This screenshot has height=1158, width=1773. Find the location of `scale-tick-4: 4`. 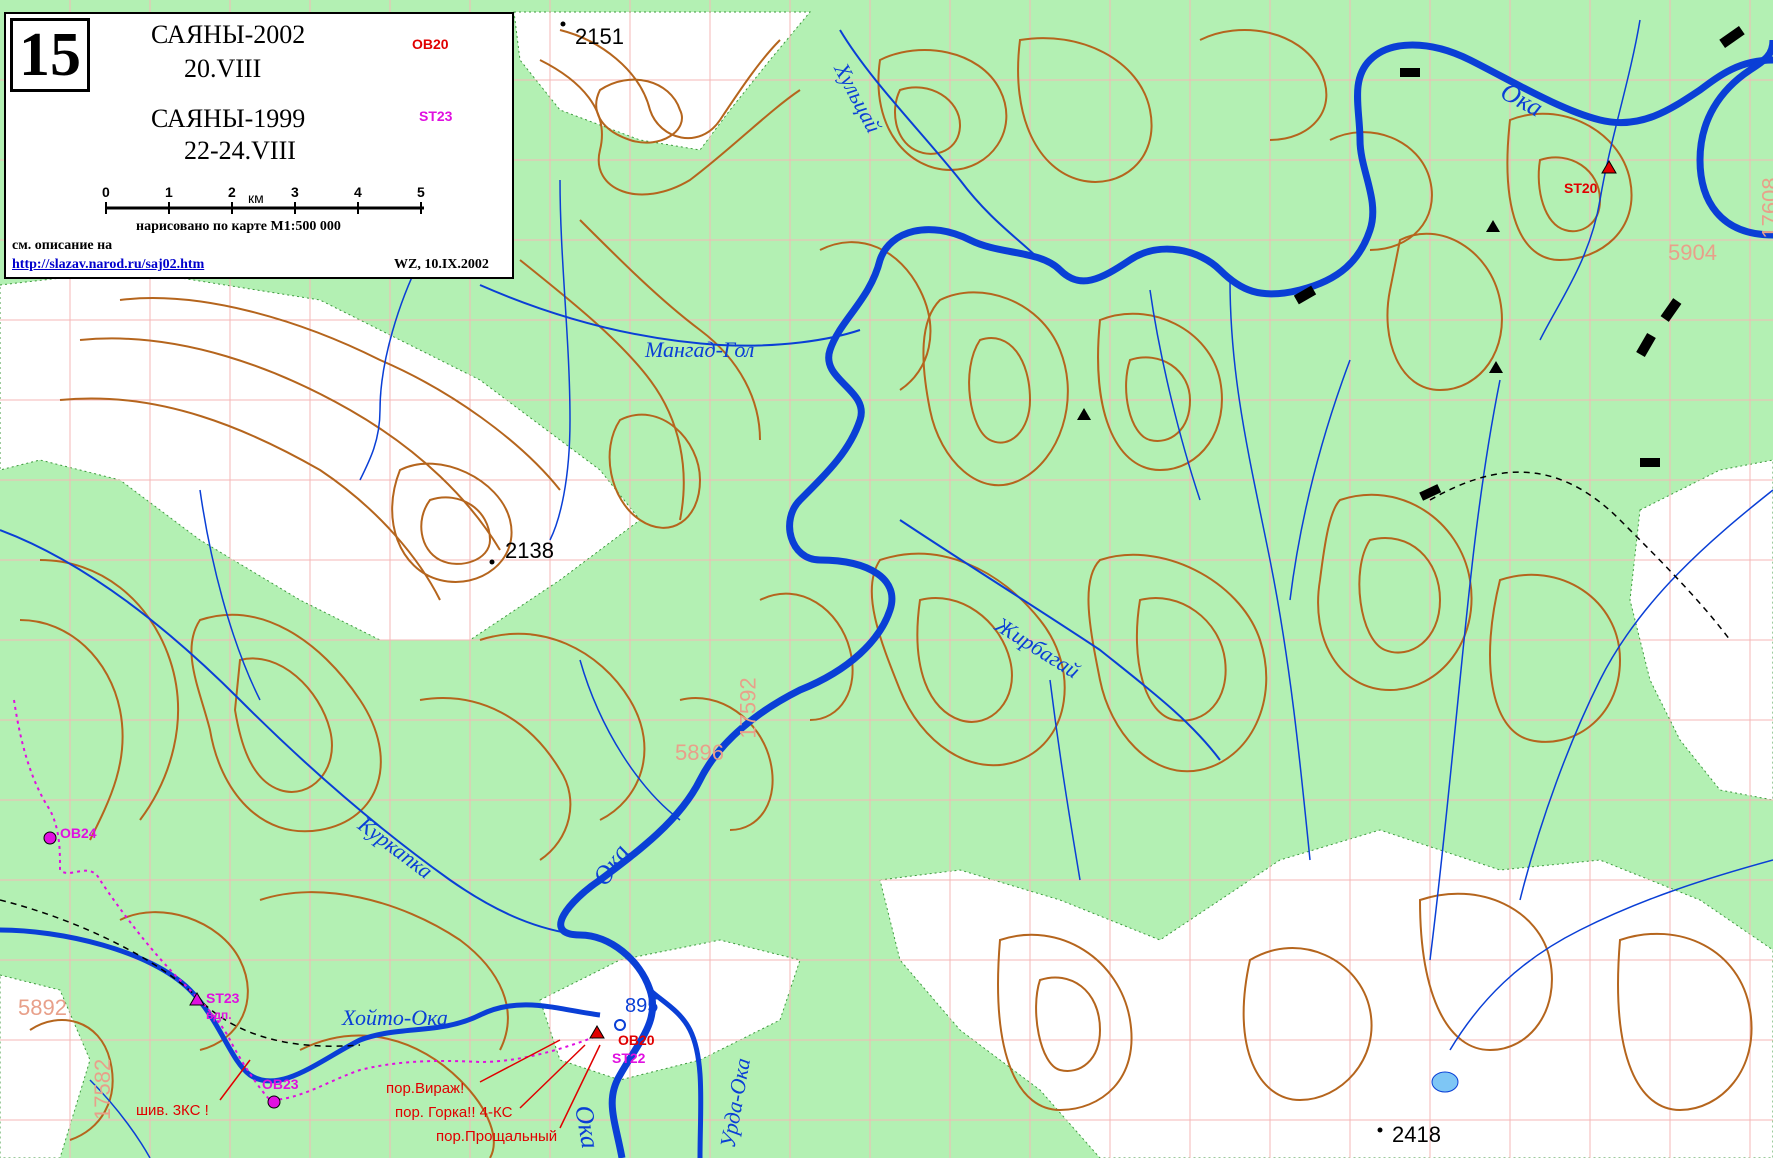

scale-tick-4: 4 is located at coordinates (358, 192).